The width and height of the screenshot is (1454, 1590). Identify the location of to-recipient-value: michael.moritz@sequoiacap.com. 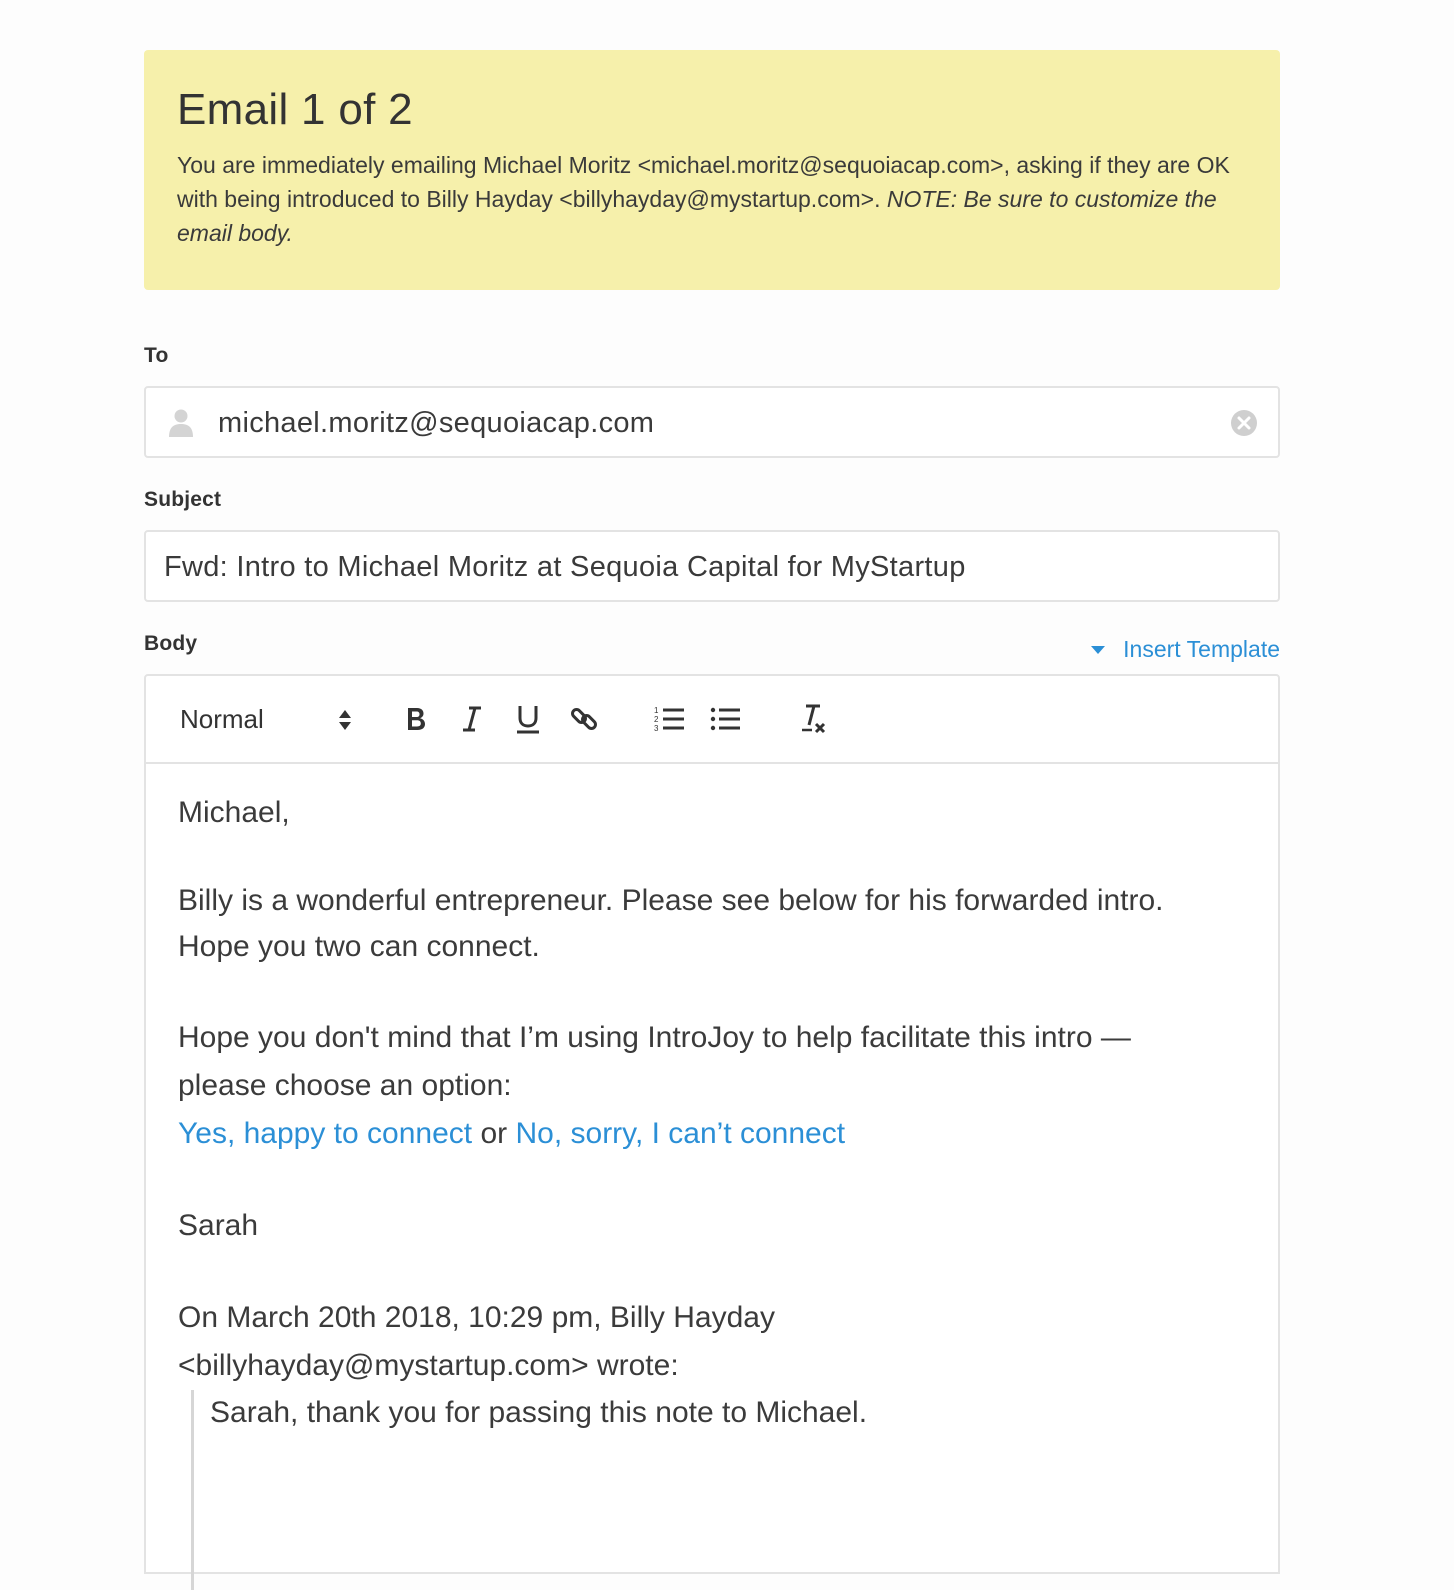
(436, 423).